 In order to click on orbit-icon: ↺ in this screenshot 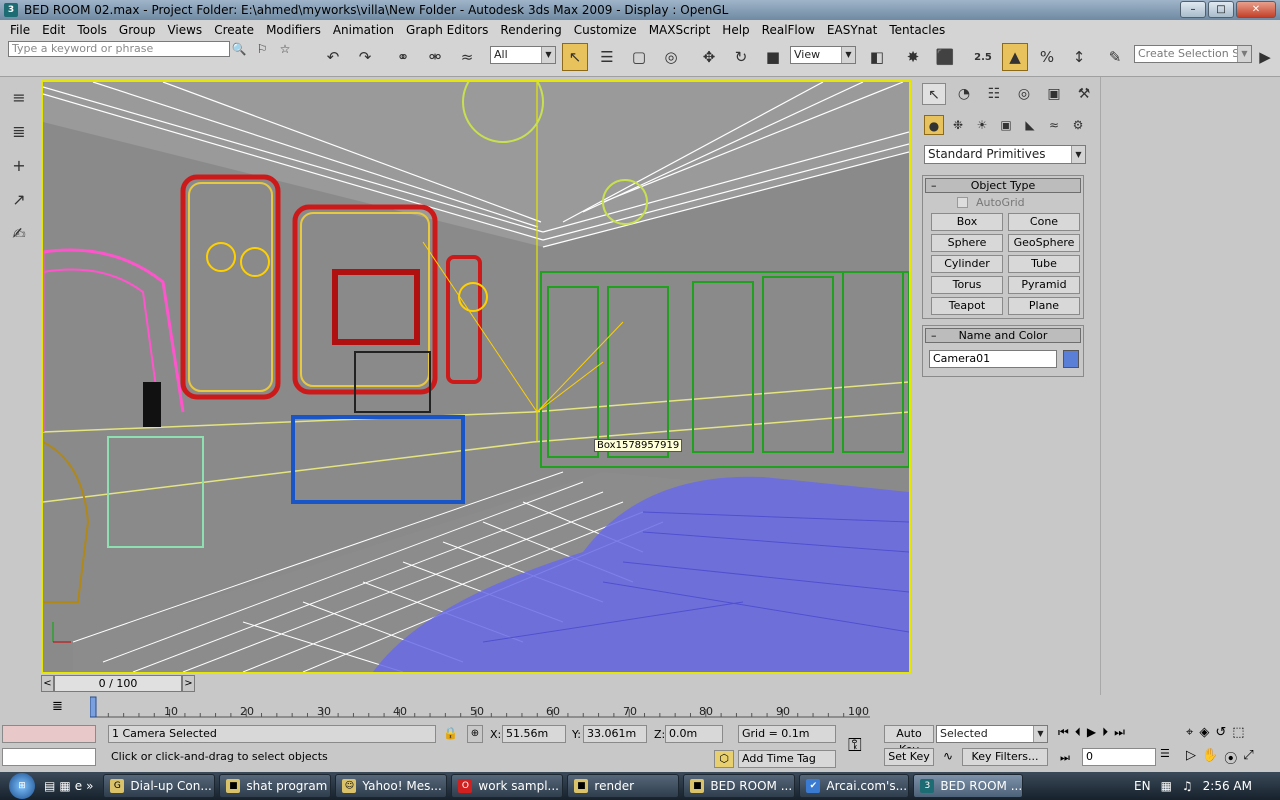, I will do `click(1220, 732)`.